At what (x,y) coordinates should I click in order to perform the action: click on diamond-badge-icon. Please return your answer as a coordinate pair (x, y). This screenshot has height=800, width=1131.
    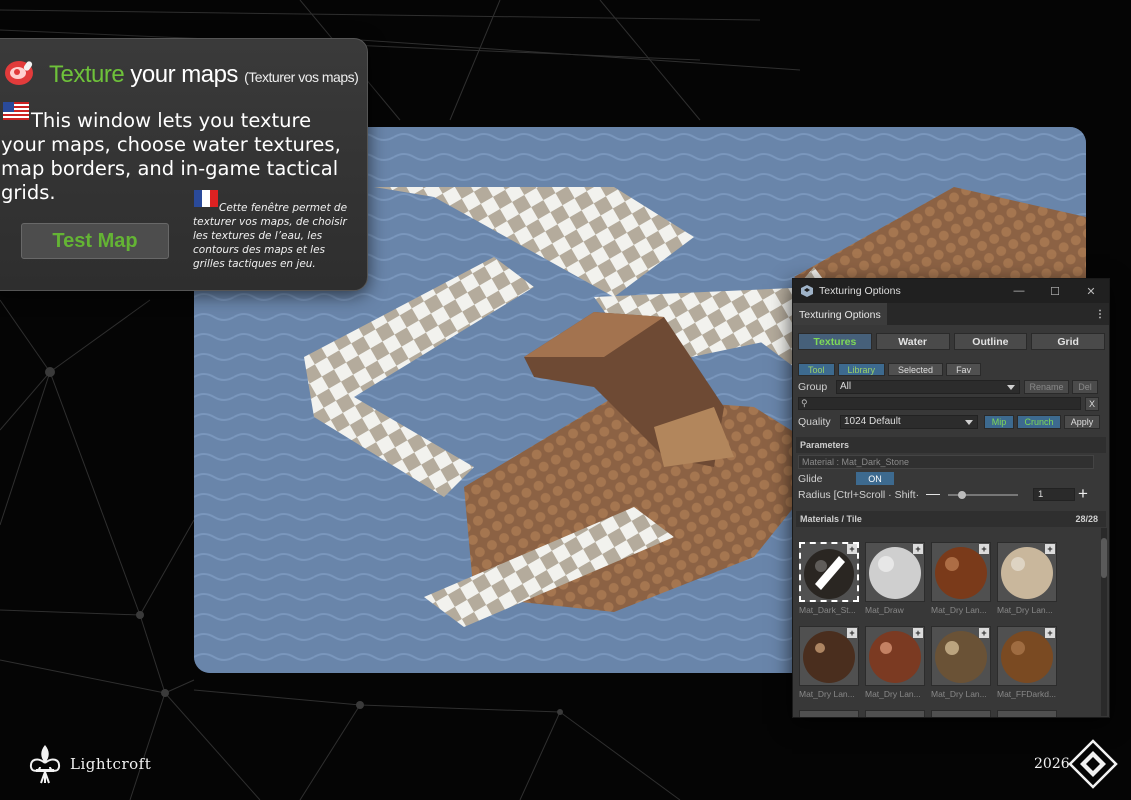
    Looking at the image, I should click on (1093, 764).